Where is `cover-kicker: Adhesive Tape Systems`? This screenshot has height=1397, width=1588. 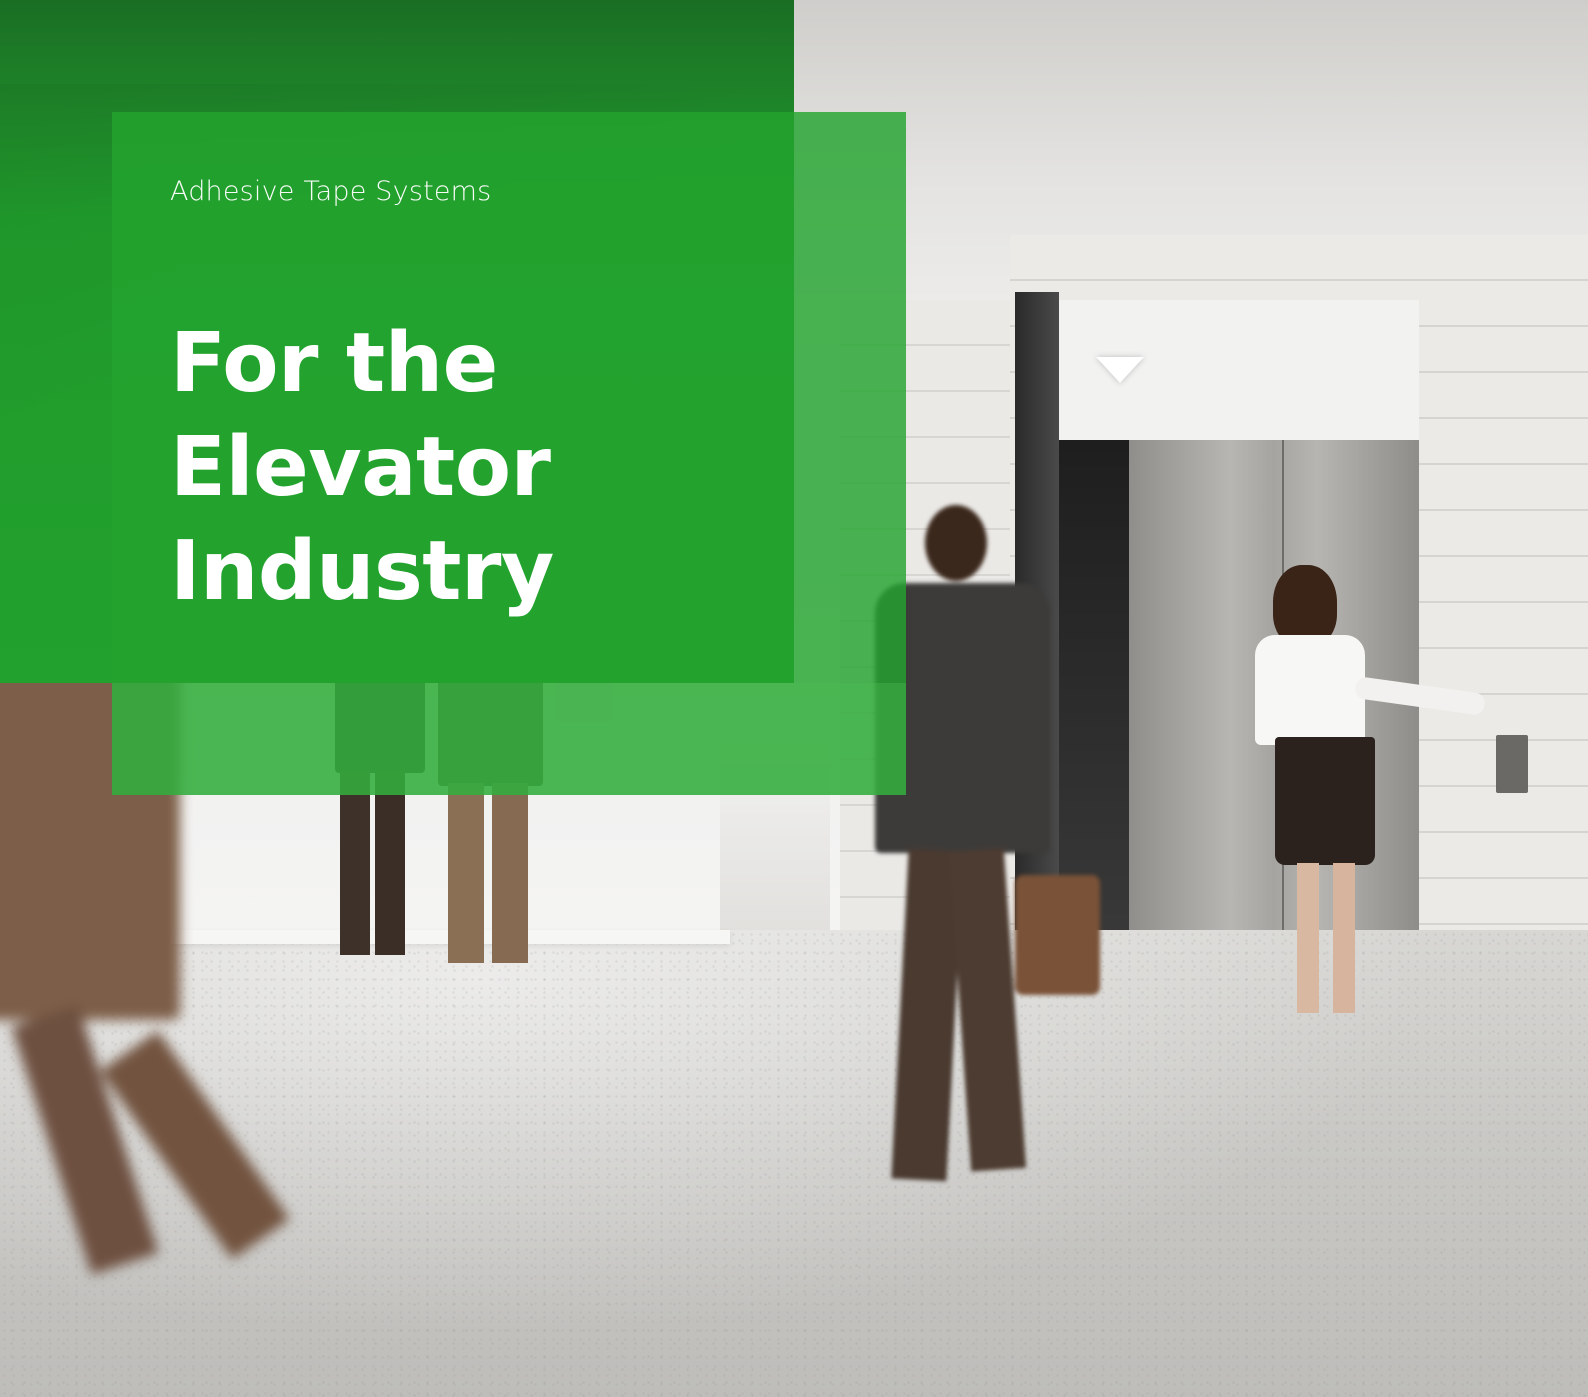
cover-kicker: Adhesive Tape Systems is located at coordinates (331, 191).